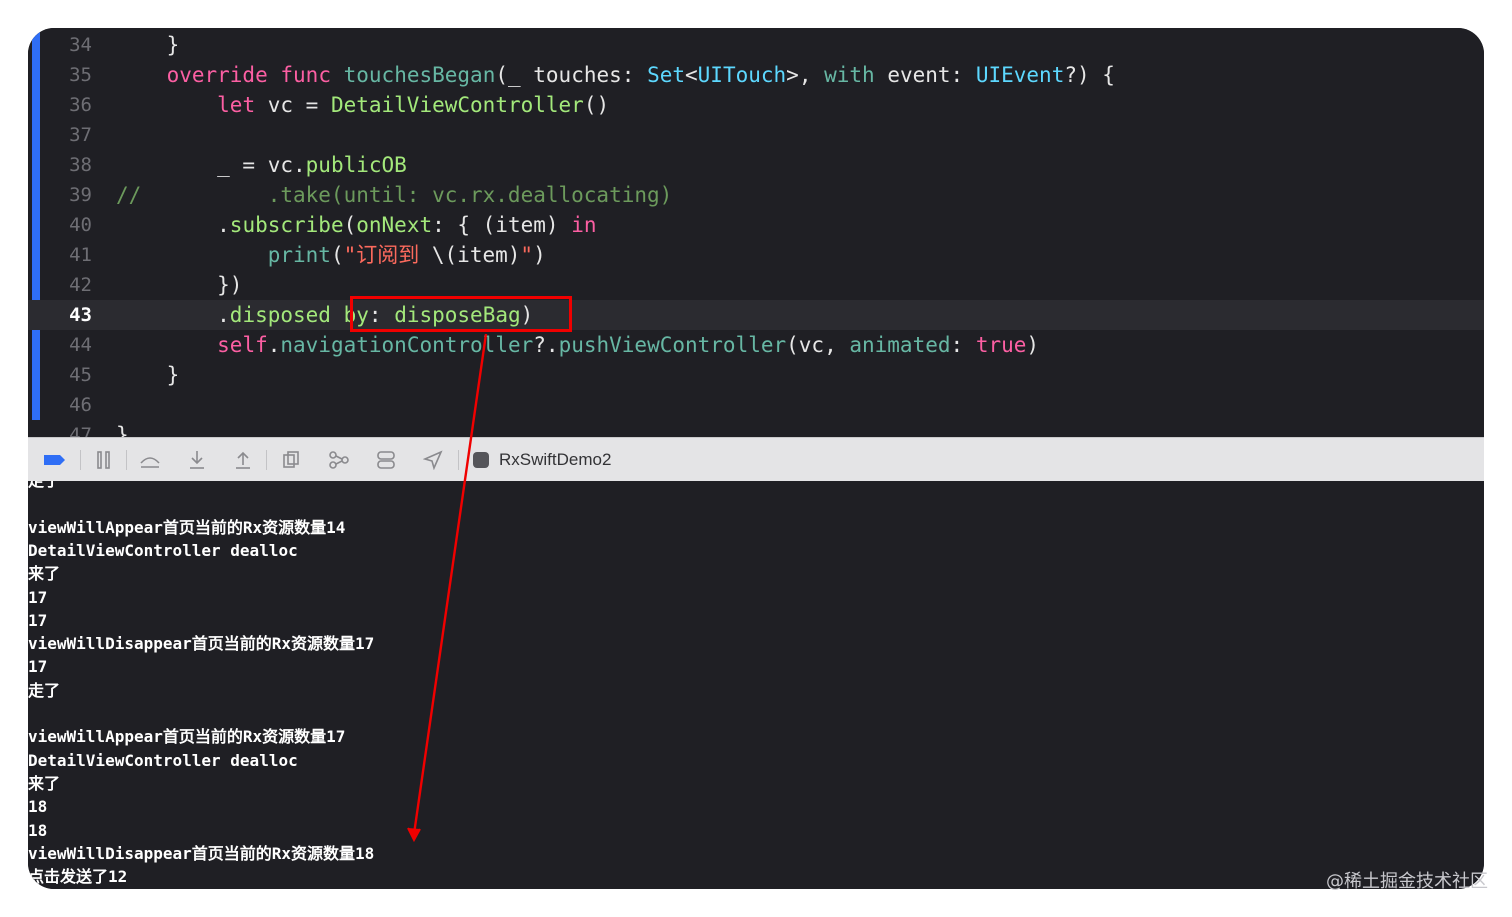 The height and width of the screenshot is (917, 1512). What do you see at coordinates (243, 460) in the screenshot?
I see `step-out-icon` at bounding box center [243, 460].